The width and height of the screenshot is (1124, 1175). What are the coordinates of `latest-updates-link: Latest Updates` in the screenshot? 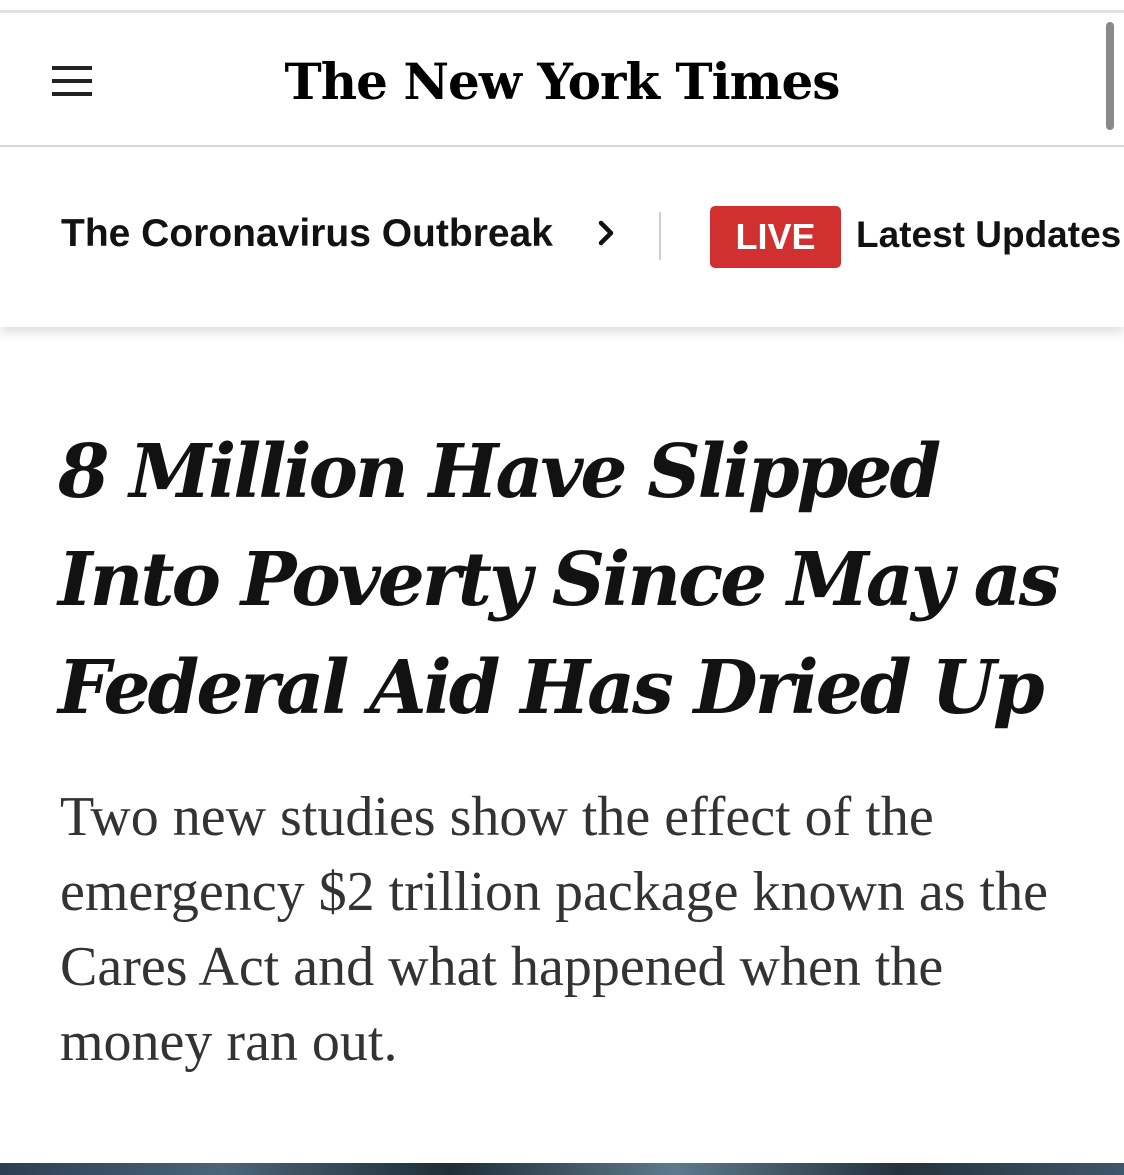 It's located at (988, 235).